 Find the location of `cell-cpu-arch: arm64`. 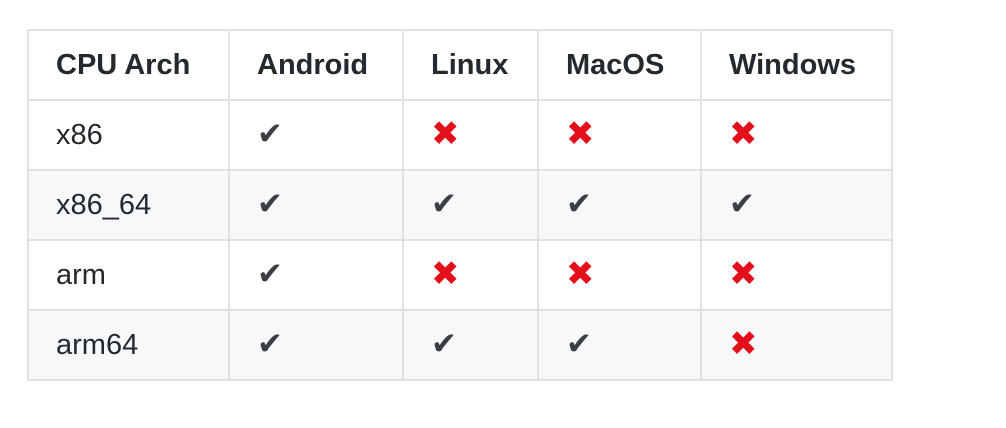

cell-cpu-arch: arm64 is located at coordinates (128, 345).